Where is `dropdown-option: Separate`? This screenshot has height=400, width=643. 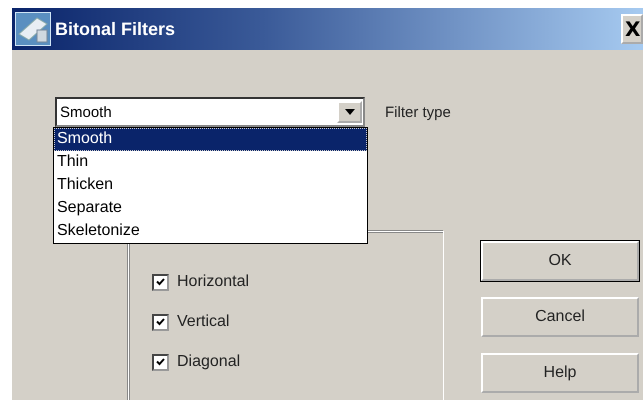
dropdown-option: Separate is located at coordinates (210, 208).